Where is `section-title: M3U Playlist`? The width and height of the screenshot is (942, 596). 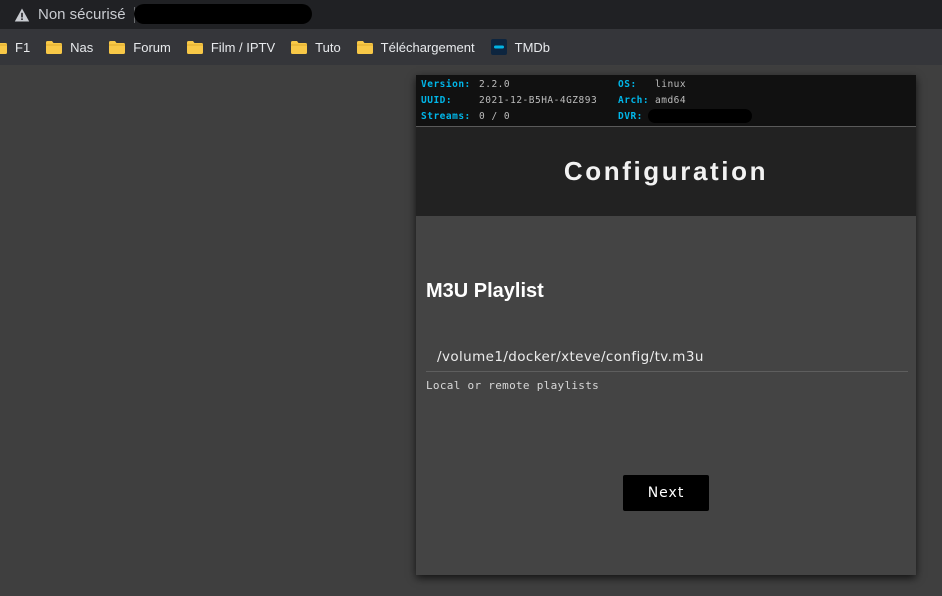 section-title: M3U Playlist is located at coordinates (485, 291).